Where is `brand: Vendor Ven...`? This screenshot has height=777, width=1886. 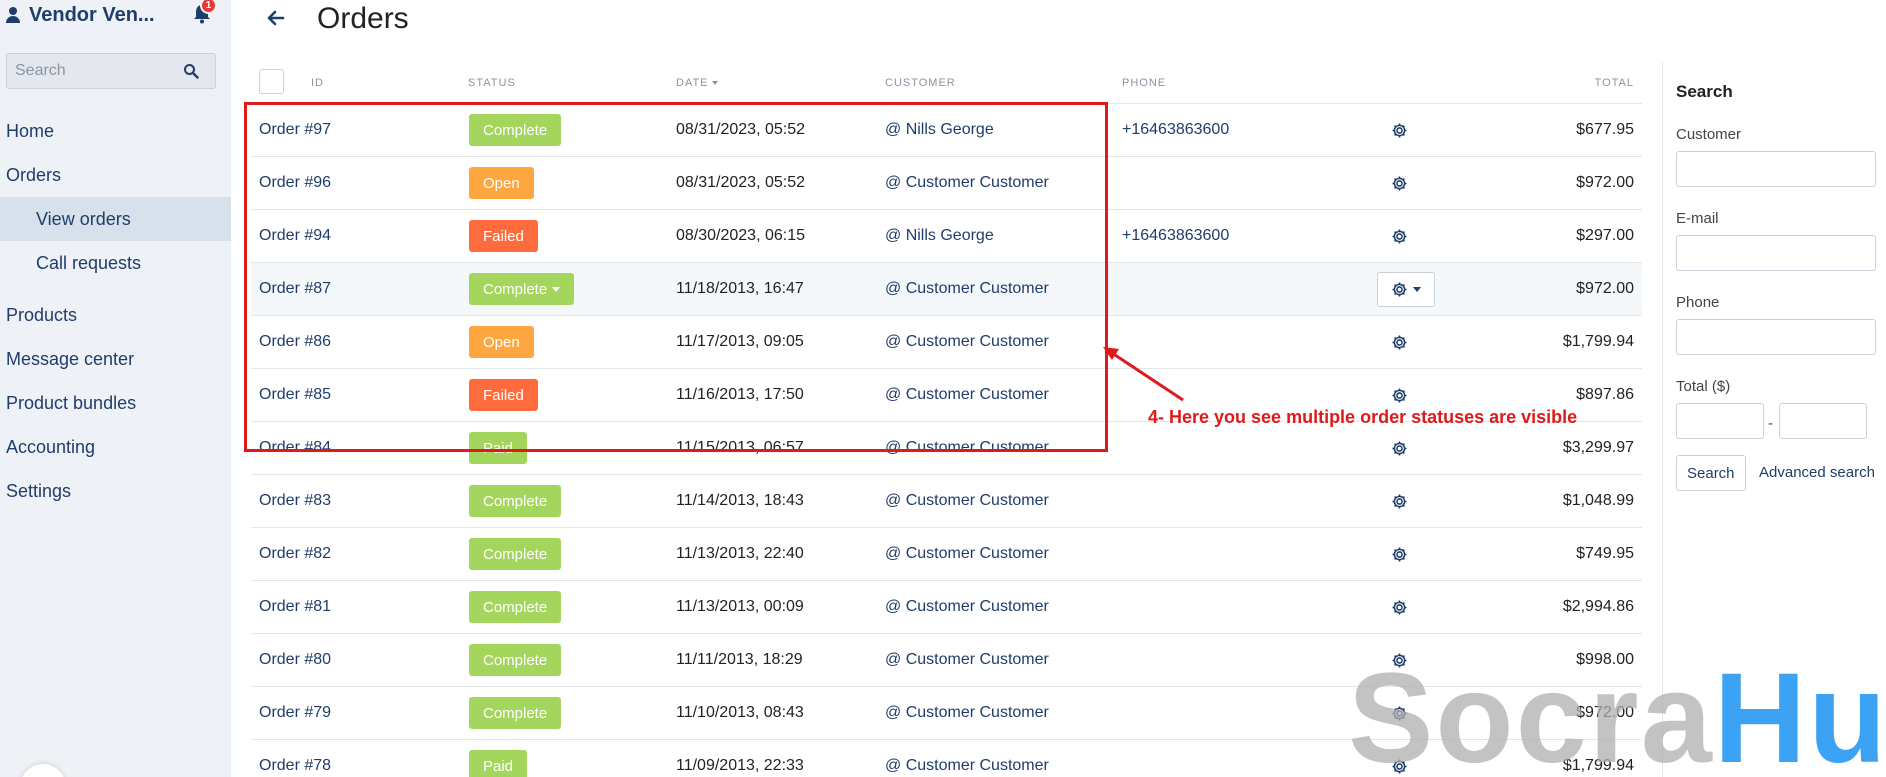
brand: Vendor Ven... is located at coordinates (80, 15).